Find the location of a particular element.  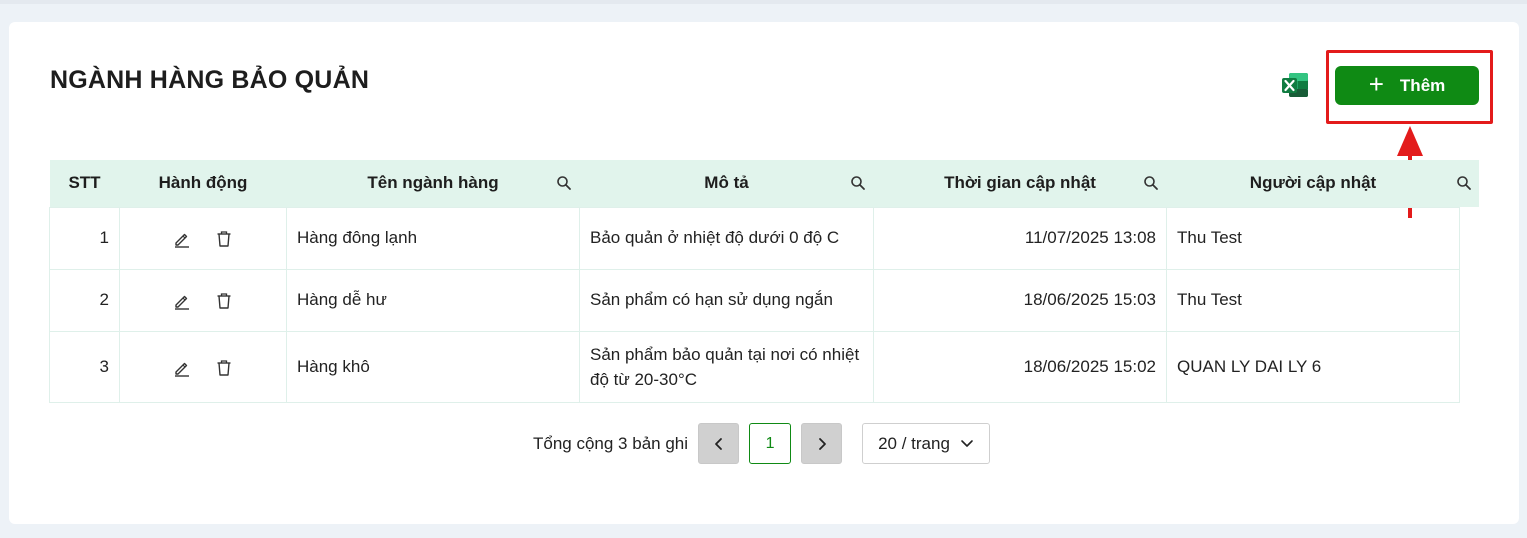

pagination: Tổng cộng 3 bản ghi 1 20 / trang is located at coordinates (762, 443).